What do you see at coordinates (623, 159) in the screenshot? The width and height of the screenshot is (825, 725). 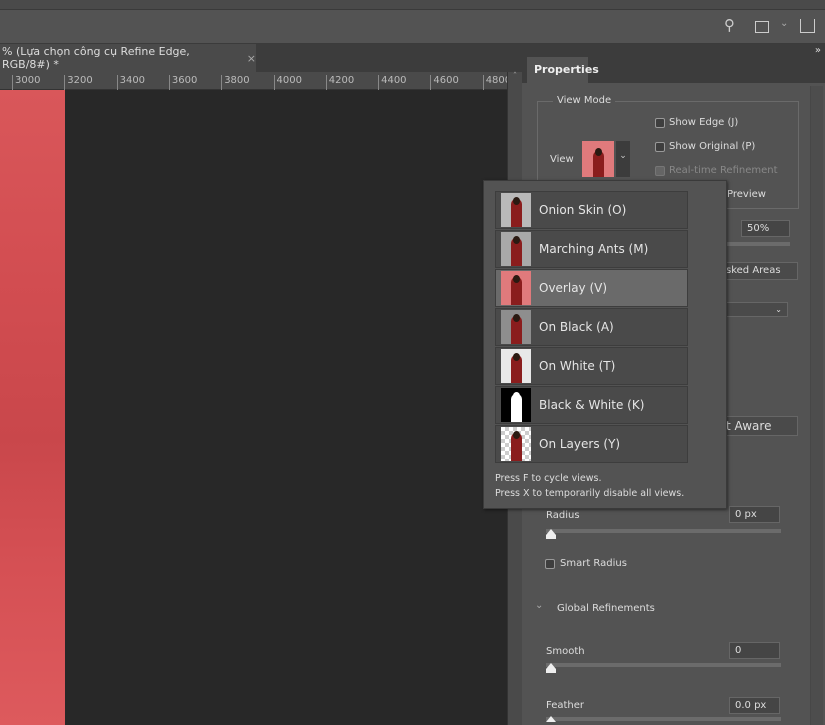 I see `view-dropdown-chevron-icon: ⌄` at bounding box center [623, 159].